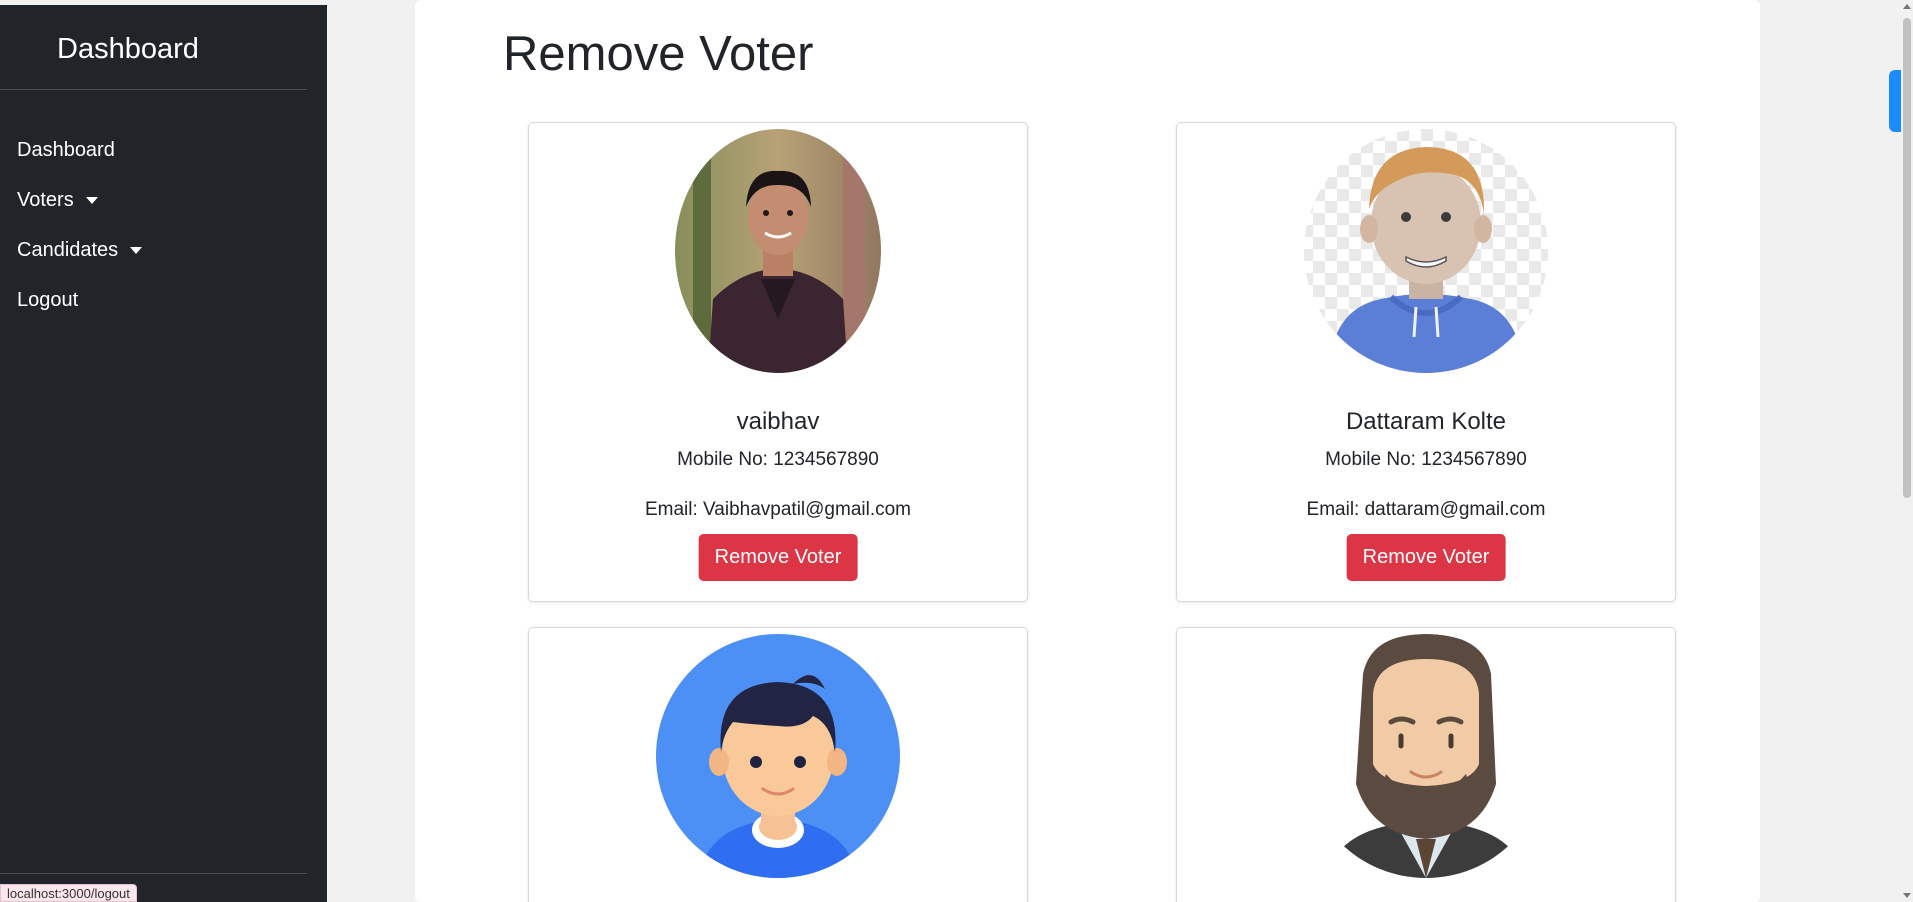  I want to click on photo-avatar-icon, so click(778, 251).